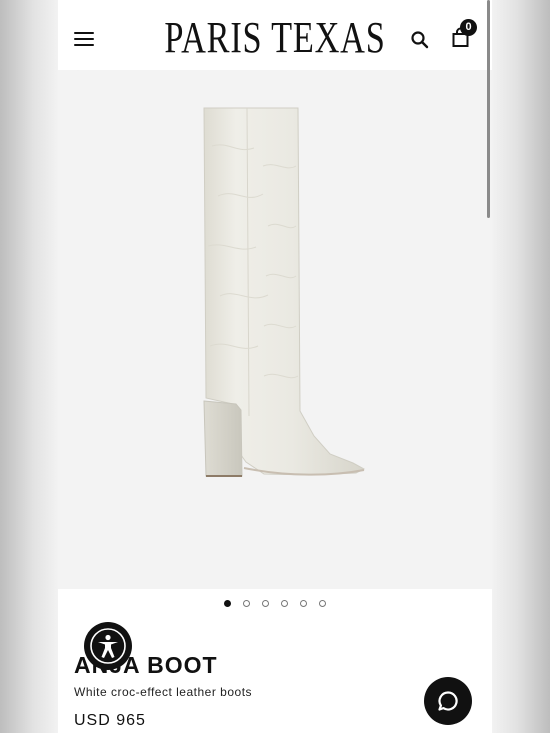  What do you see at coordinates (84, 40) in the screenshot?
I see `hamburger-menu-icon` at bounding box center [84, 40].